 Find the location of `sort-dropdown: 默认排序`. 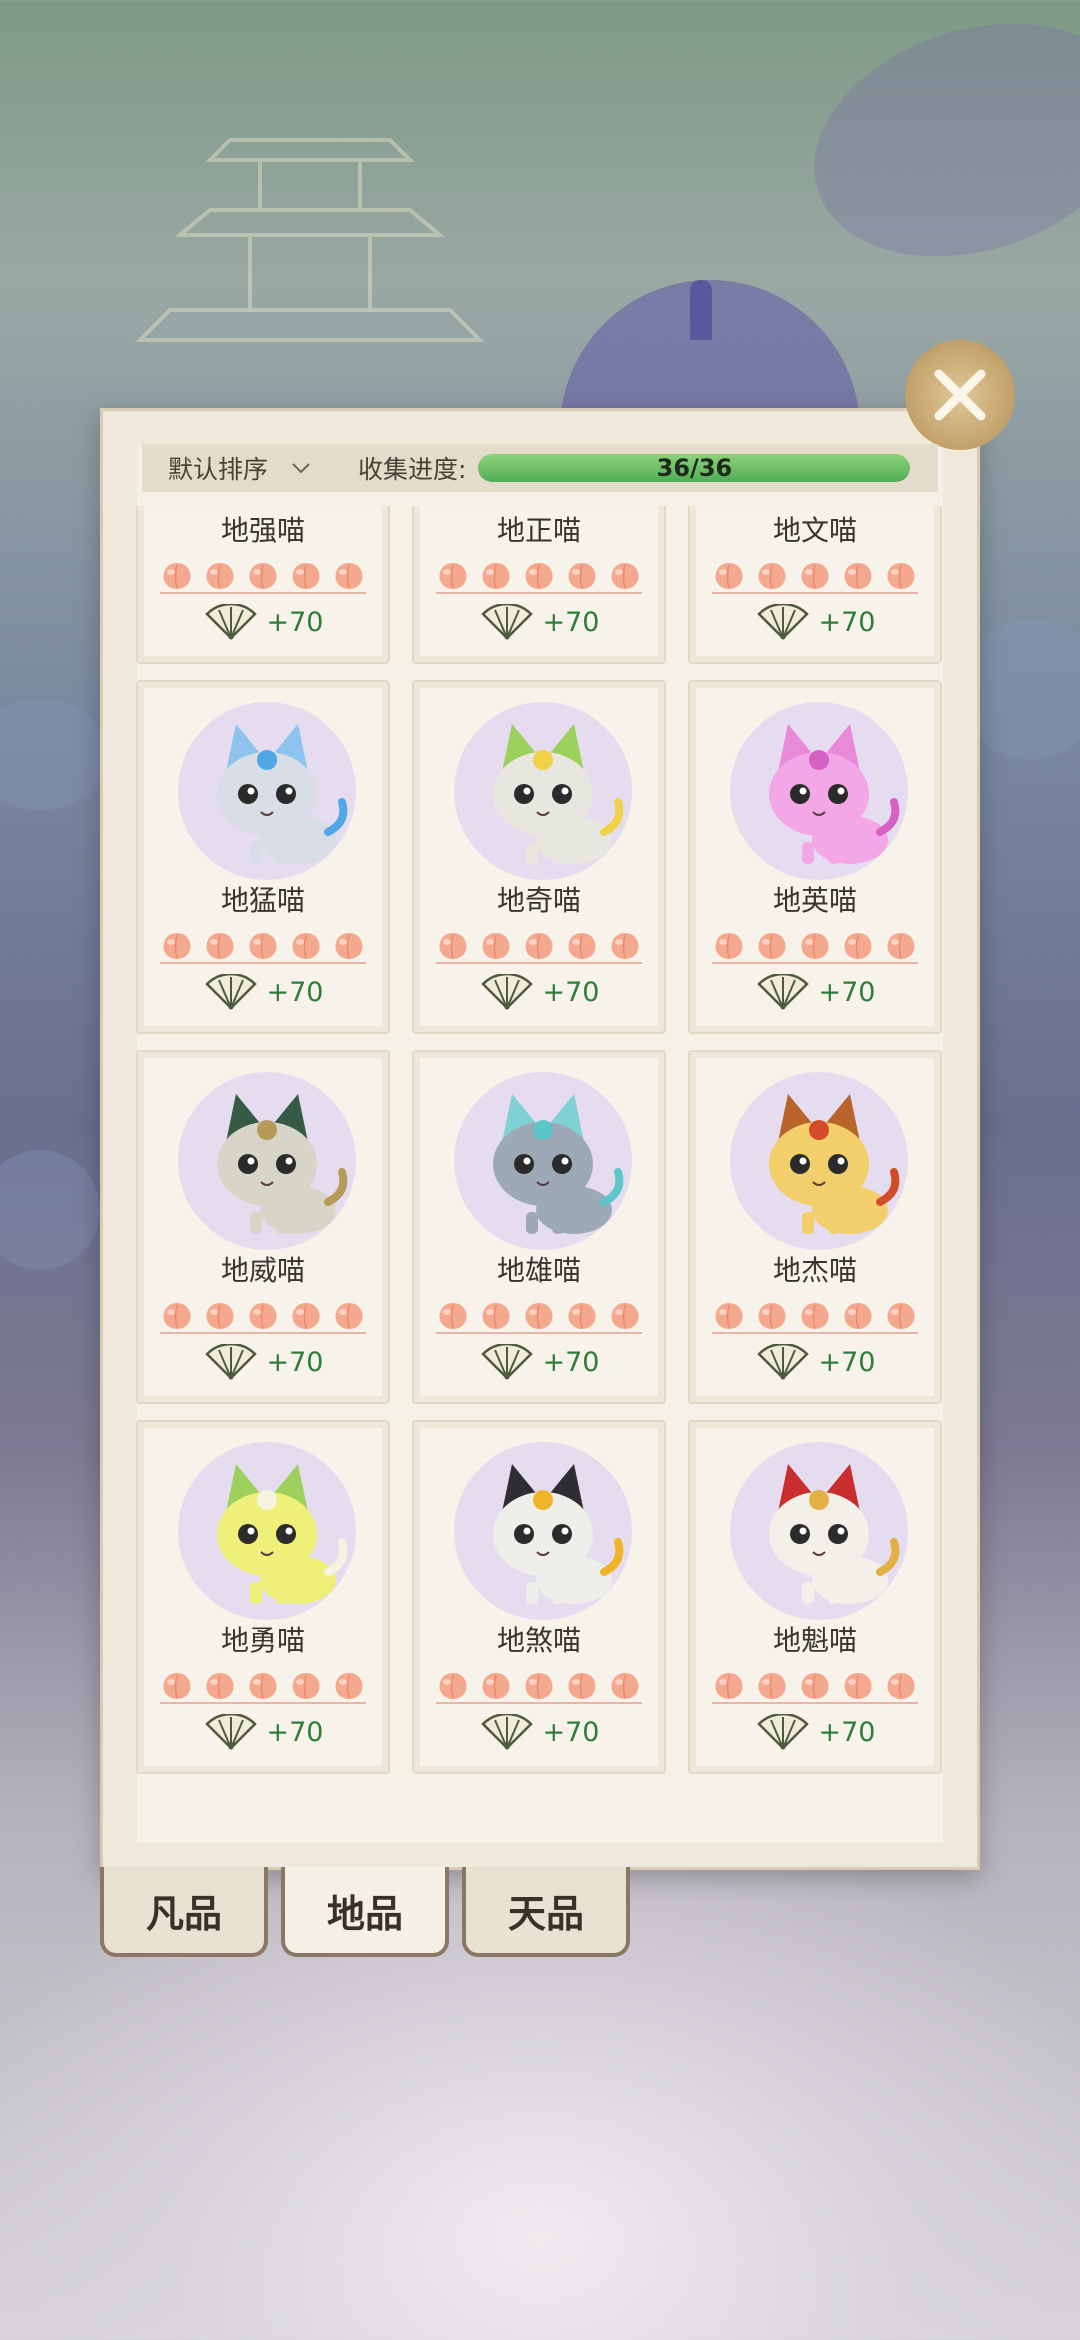

sort-dropdown: 默认排序 is located at coordinates (263, 468).